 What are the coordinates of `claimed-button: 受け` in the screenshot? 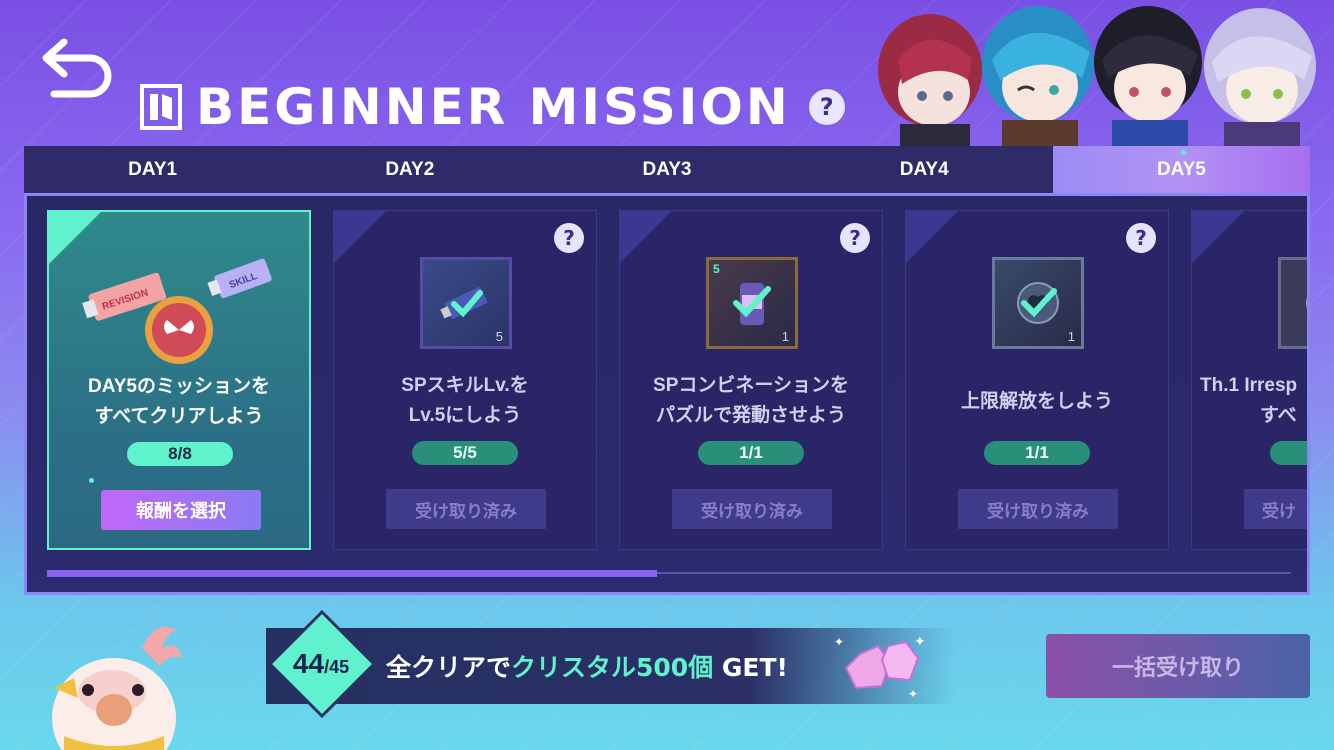 It's located at (1275, 509).